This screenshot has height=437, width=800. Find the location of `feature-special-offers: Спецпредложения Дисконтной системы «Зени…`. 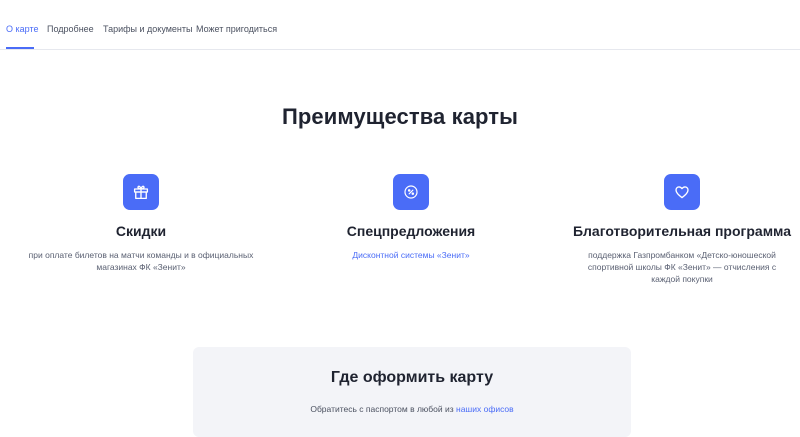

feature-special-offers: Спецпредложения Дисконтной системы «Зени… is located at coordinates (411, 217).